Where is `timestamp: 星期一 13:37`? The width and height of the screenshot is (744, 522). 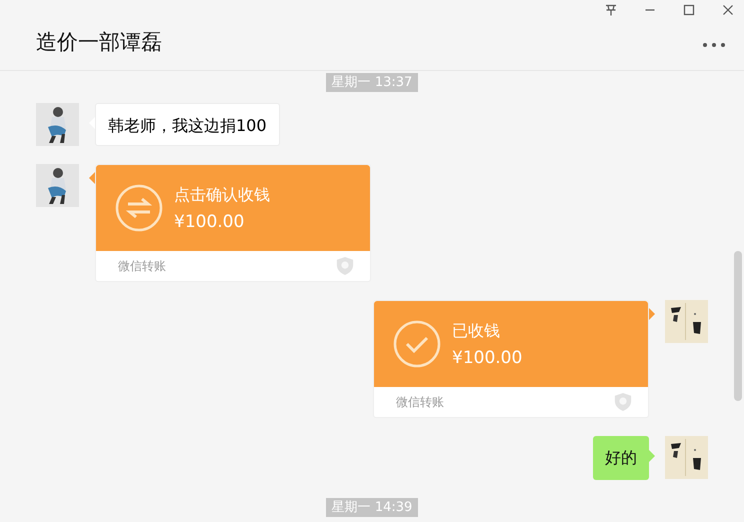
timestamp: 星期一 13:37 is located at coordinates (372, 82).